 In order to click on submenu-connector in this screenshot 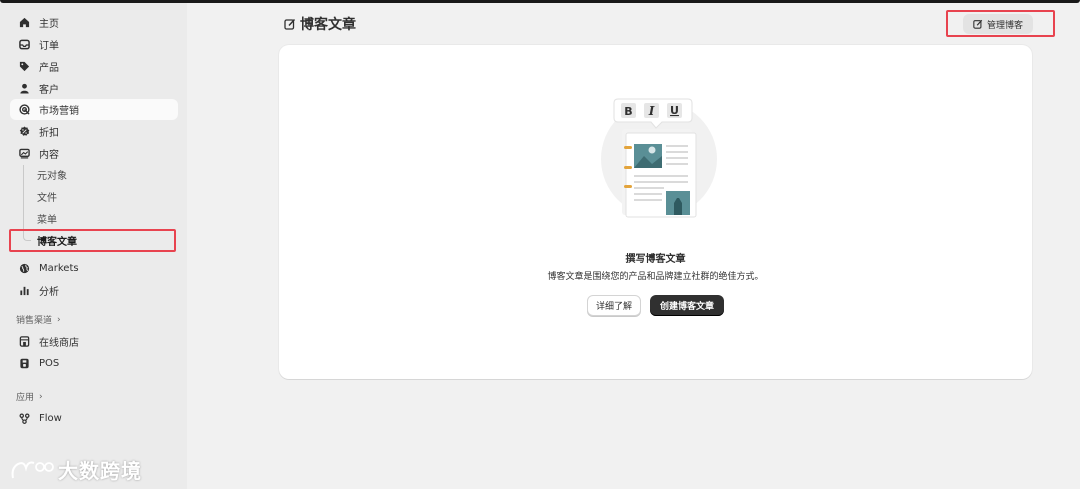, I will do `click(23, 200)`.